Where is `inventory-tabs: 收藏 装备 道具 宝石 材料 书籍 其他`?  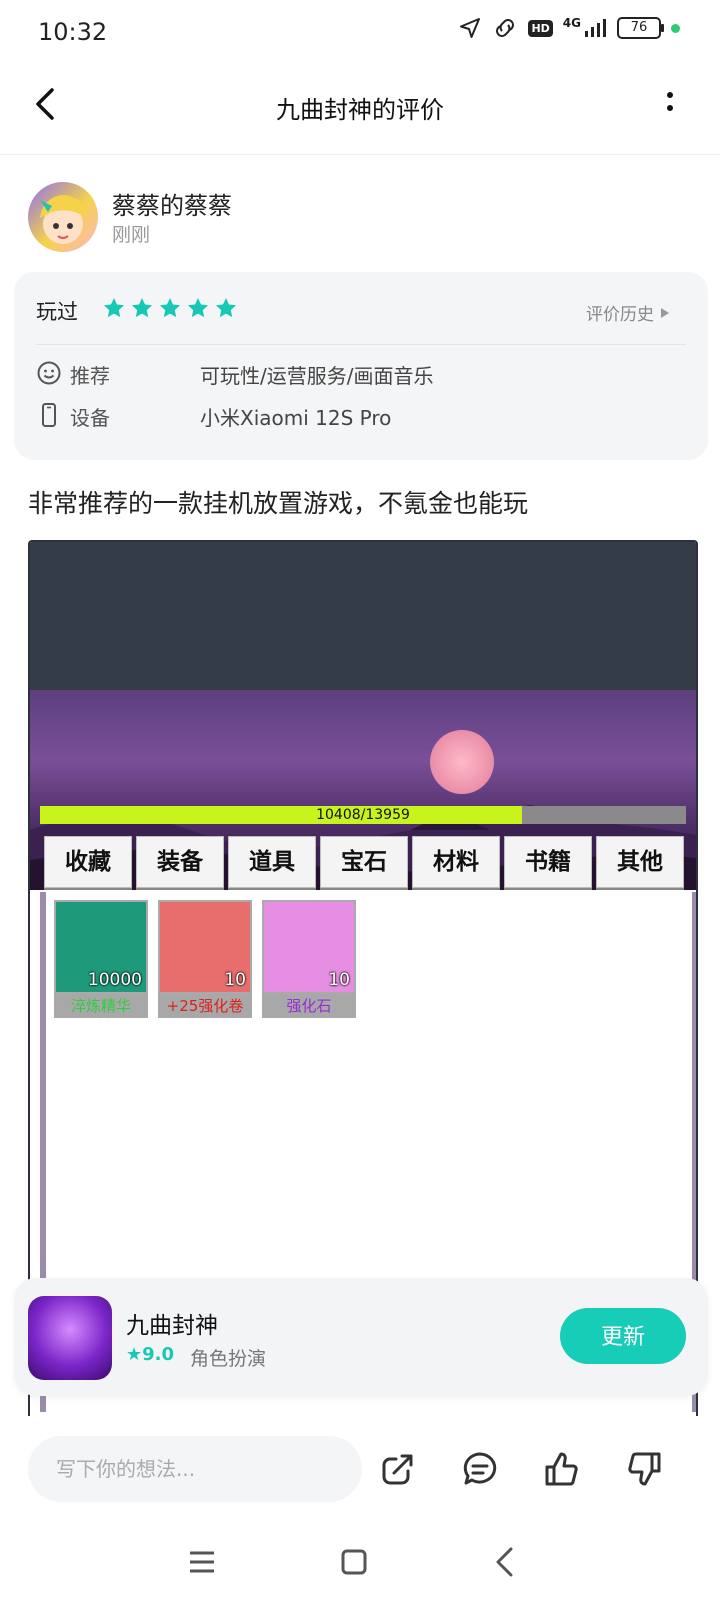
inventory-tabs: 收藏 装备 道具 宝石 材料 书籍 其他 is located at coordinates (364, 862).